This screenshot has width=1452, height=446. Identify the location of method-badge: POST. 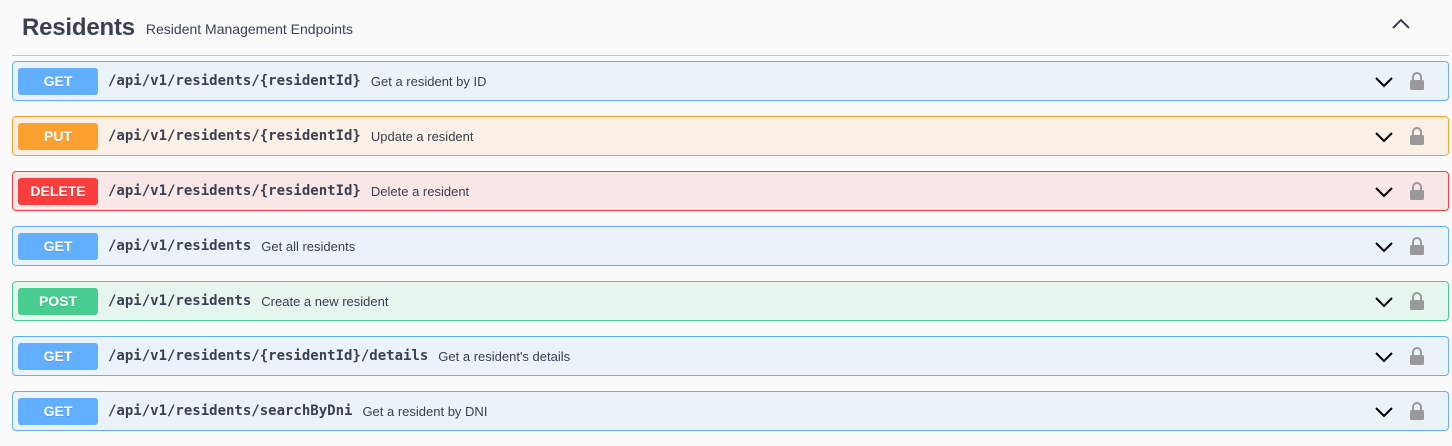
(58, 301).